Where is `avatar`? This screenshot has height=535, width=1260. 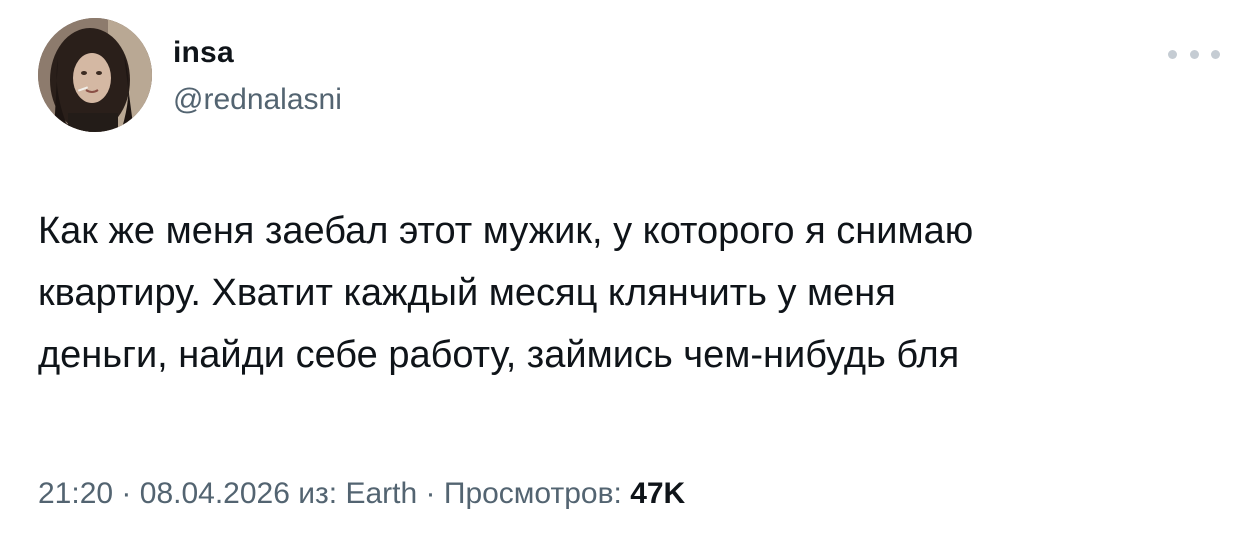
avatar is located at coordinates (95, 75).